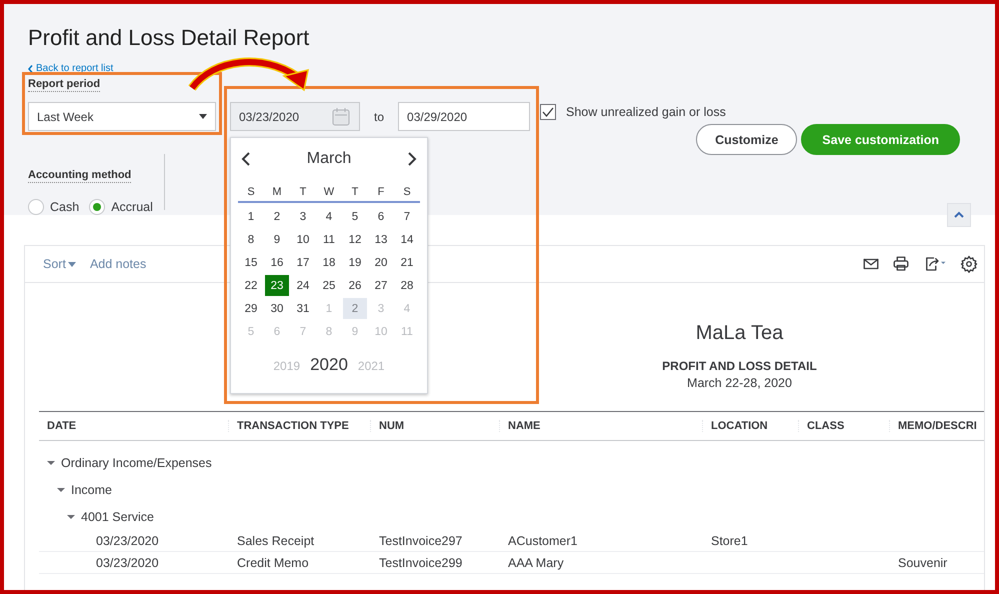  Describe the element at coordinates (303, 239) in the screenshot. I see `calendar-day: 10` at that location.